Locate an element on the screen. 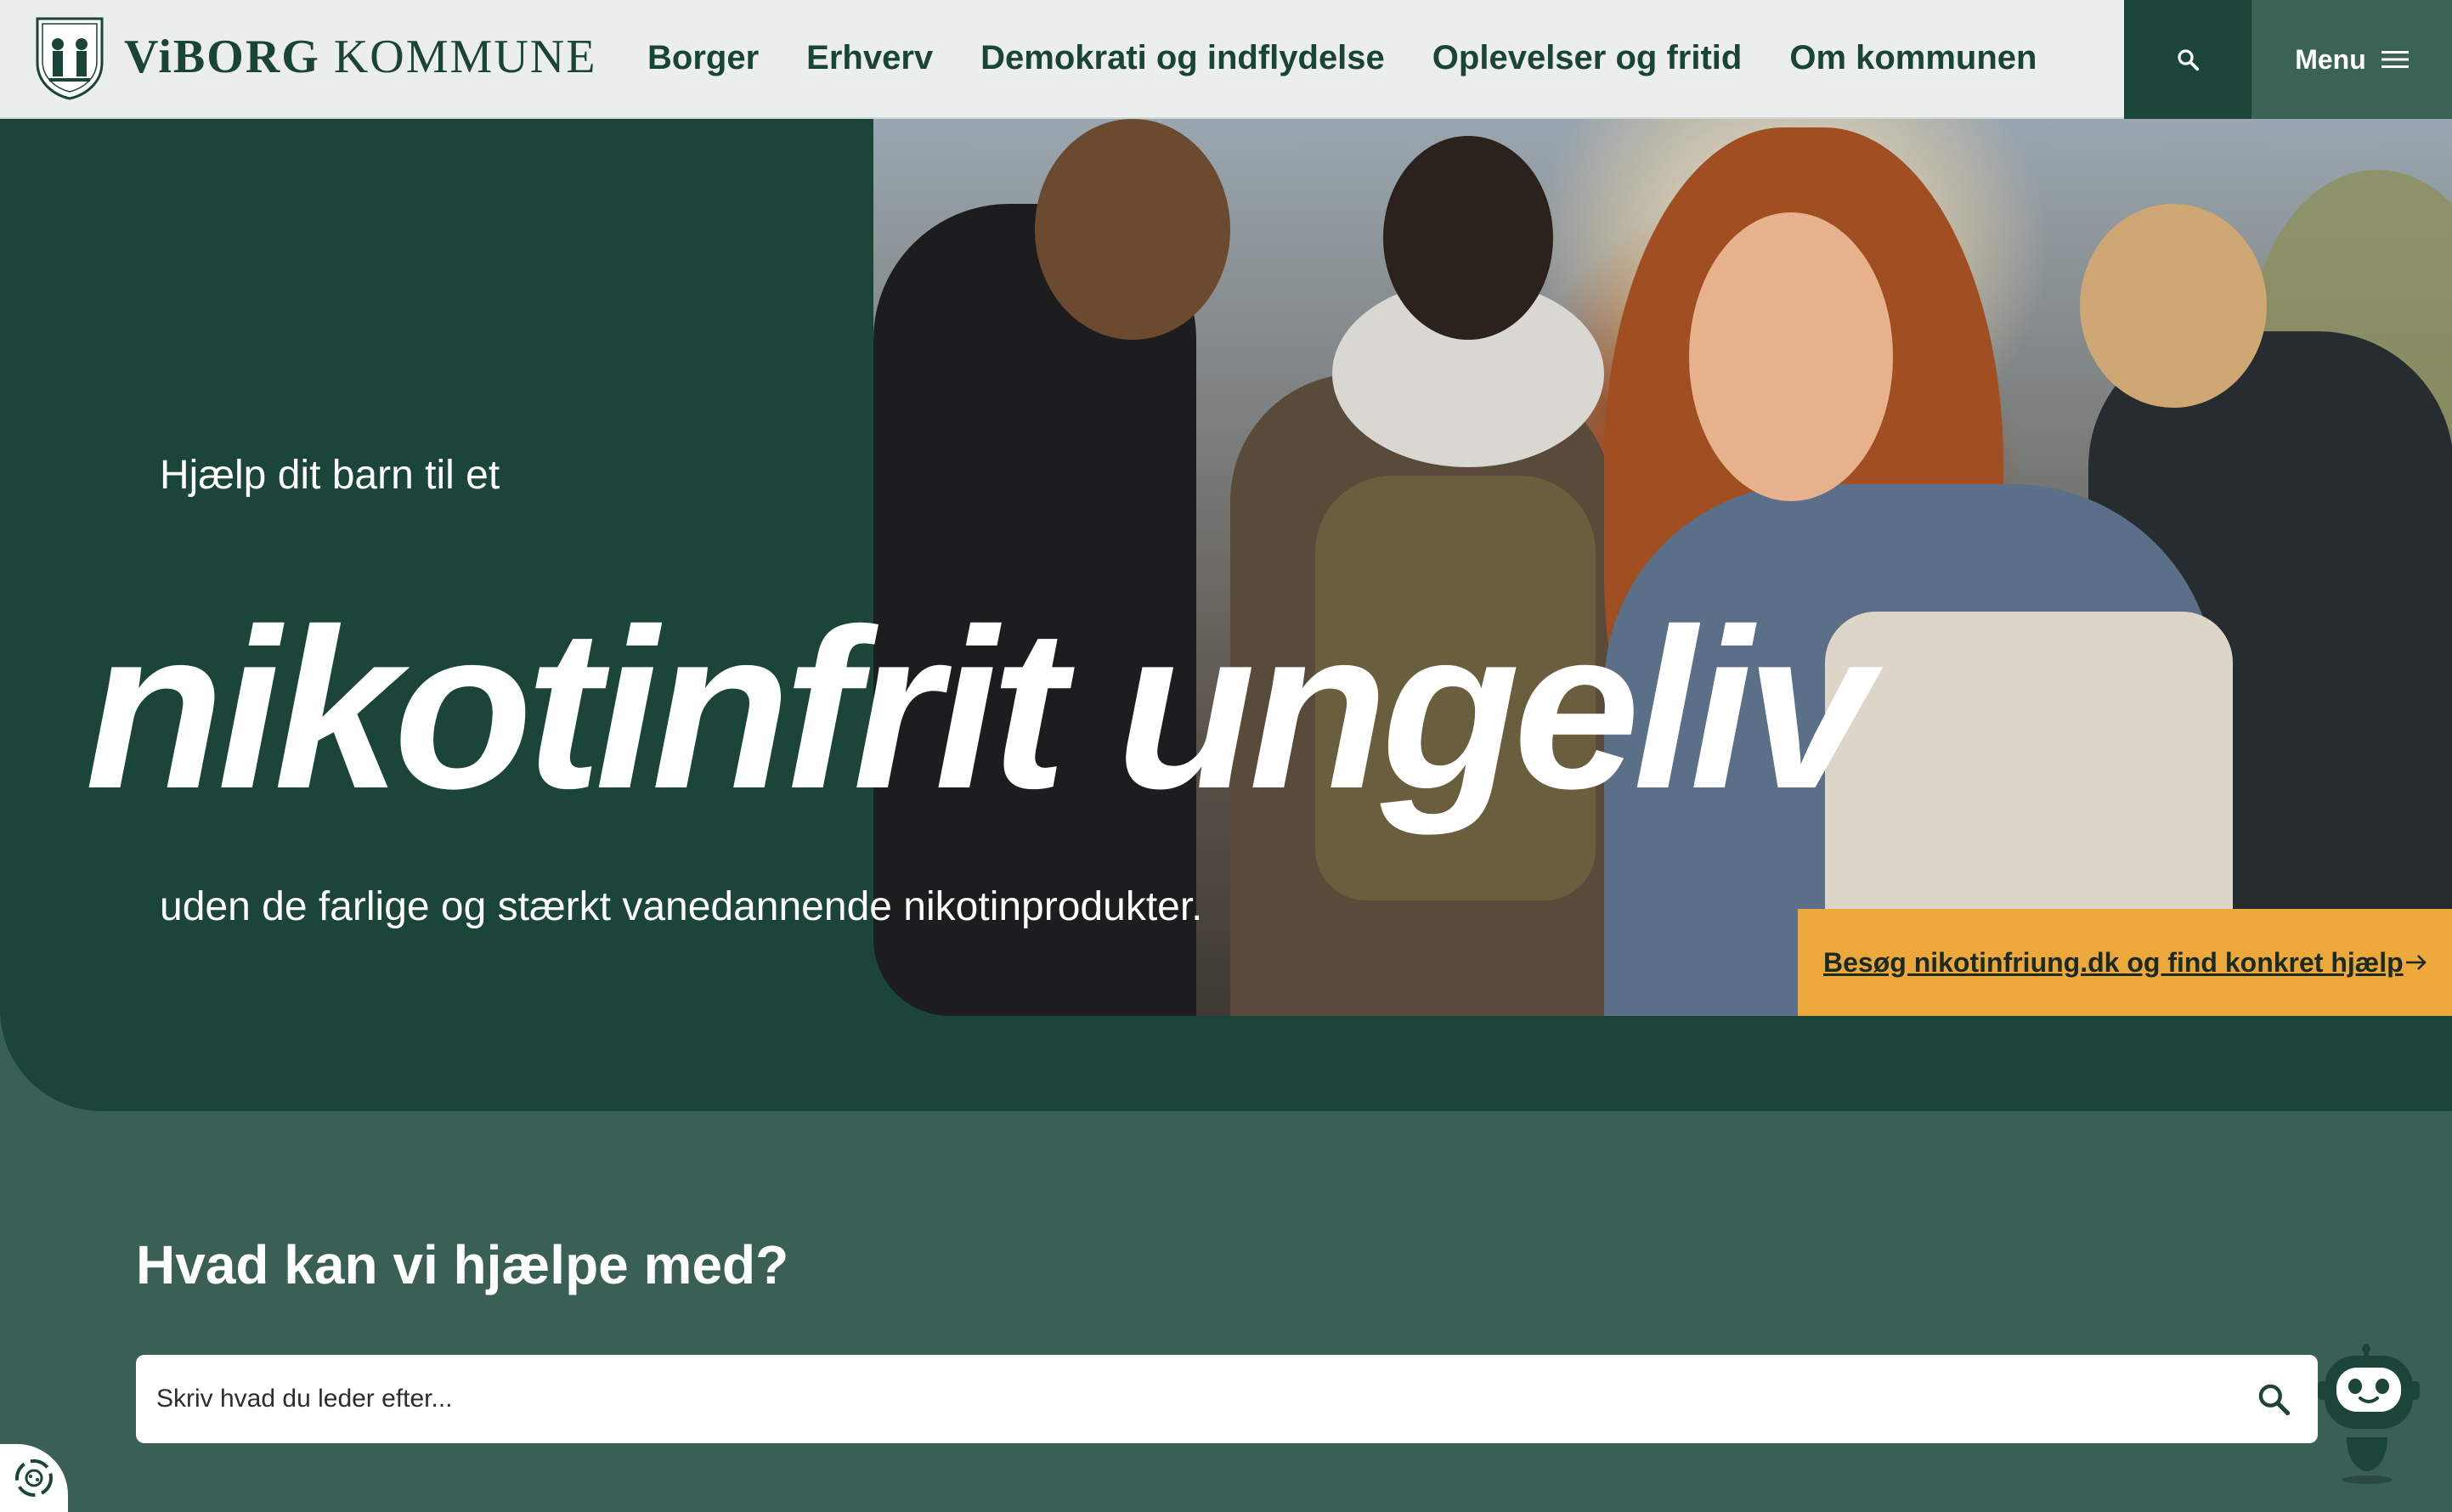 The height and width of the screenshot is (1512, 2452). viborg-crest-icon is located at coordinates (70, 58).